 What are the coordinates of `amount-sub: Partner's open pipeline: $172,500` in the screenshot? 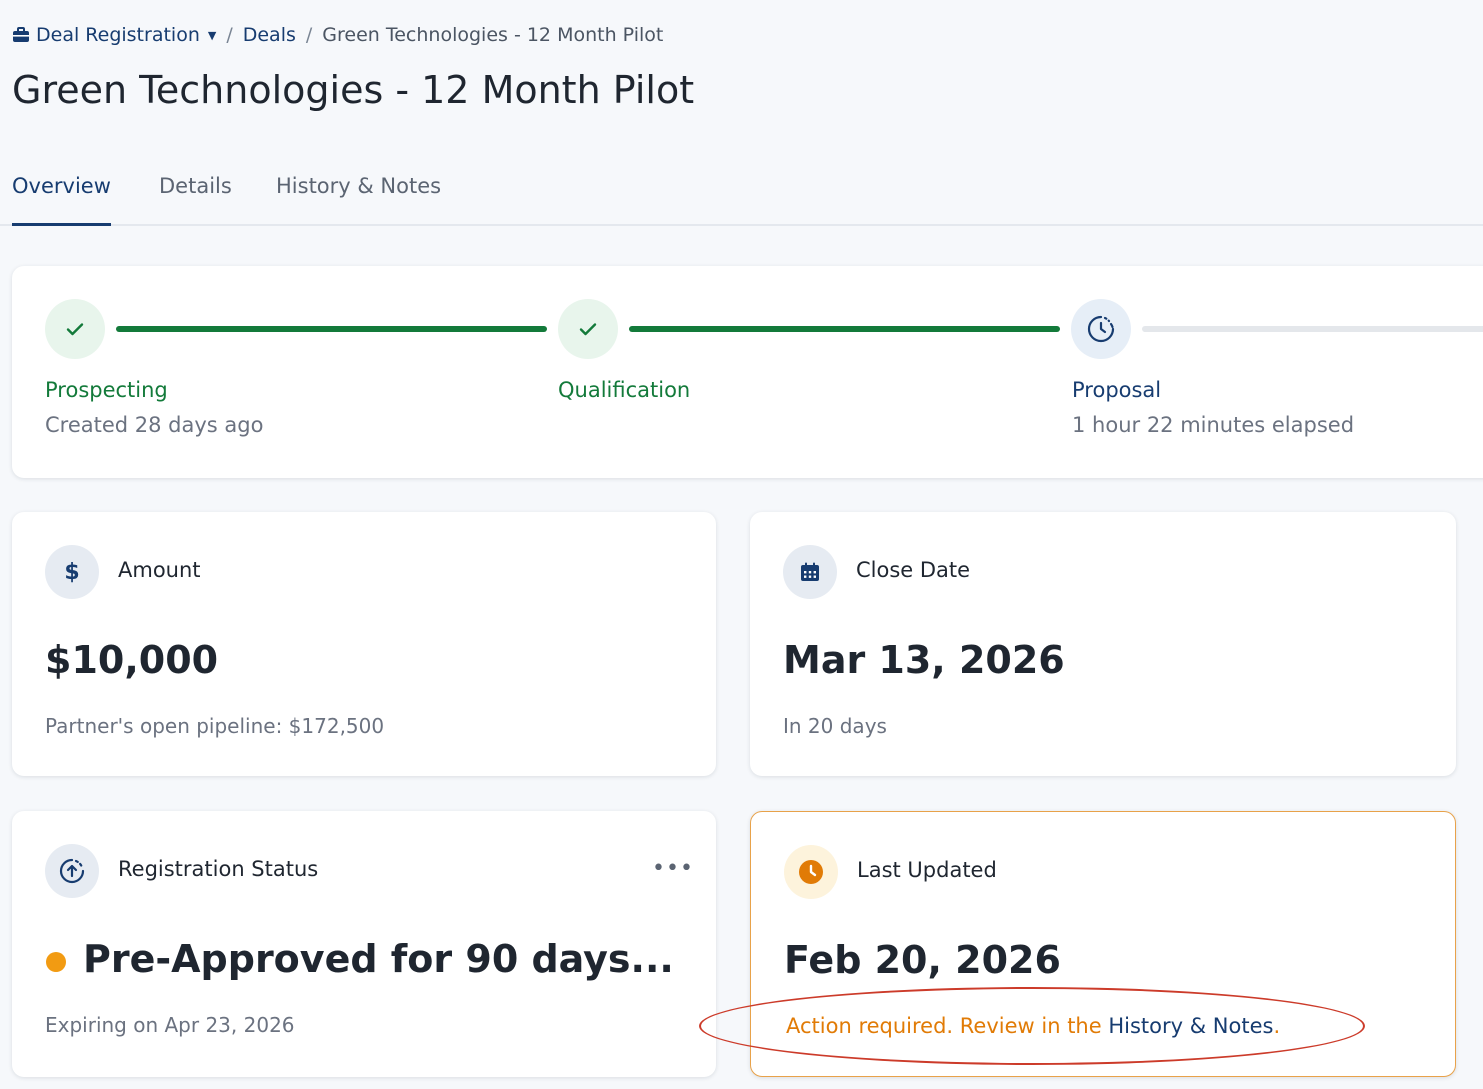 It's located at (215, 726).